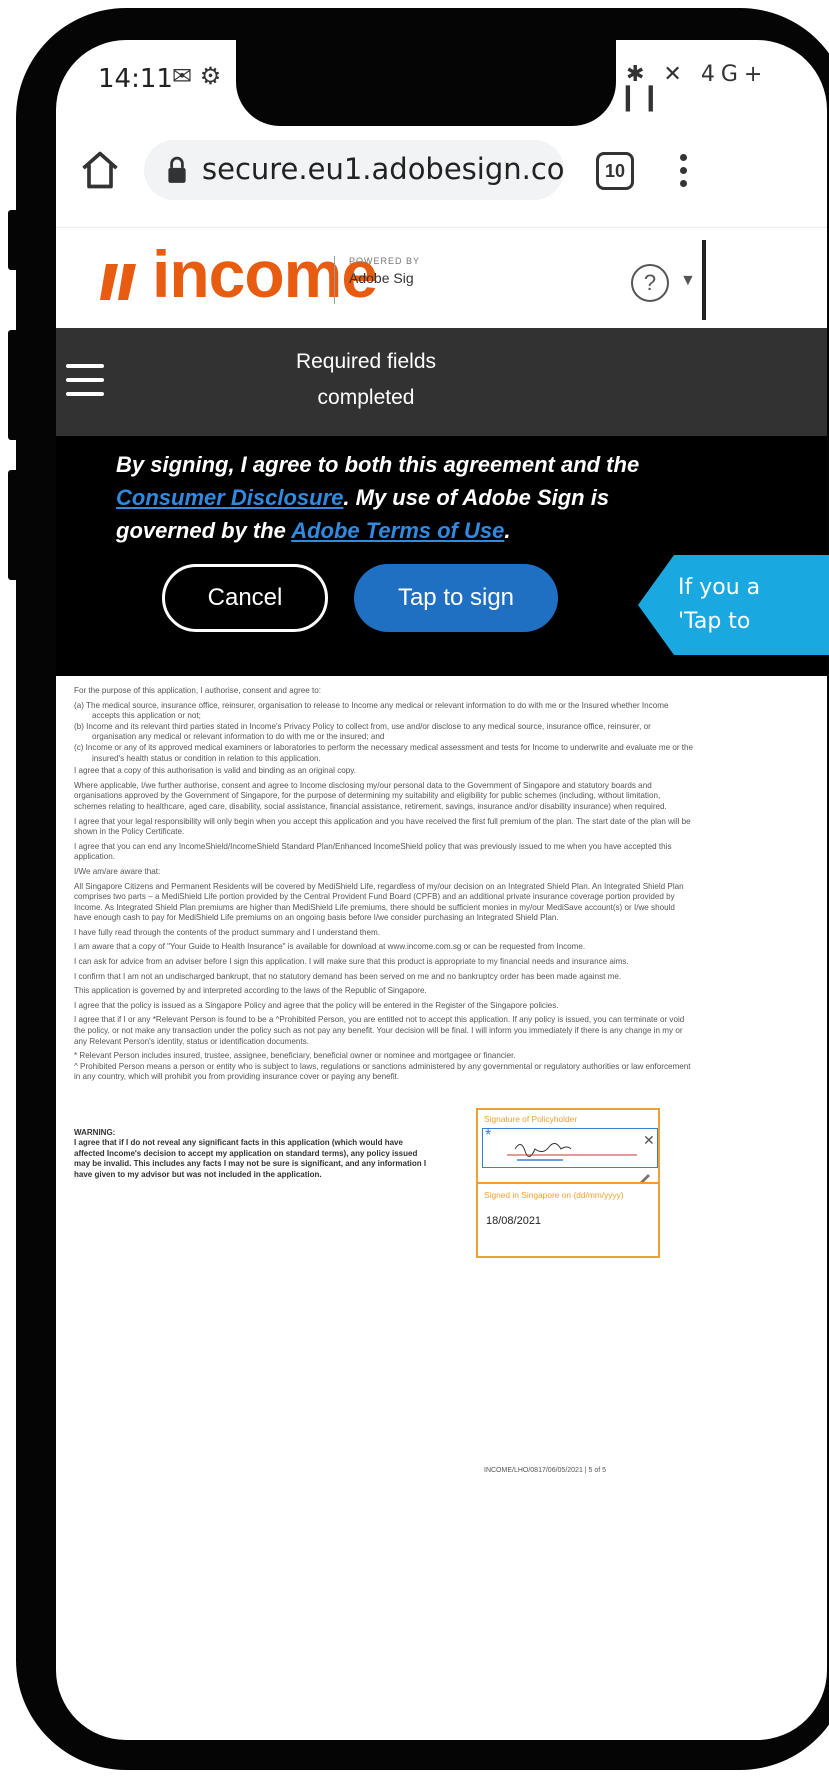  I want to click on powered-by-label: POWERED BY, so click(385, 261).